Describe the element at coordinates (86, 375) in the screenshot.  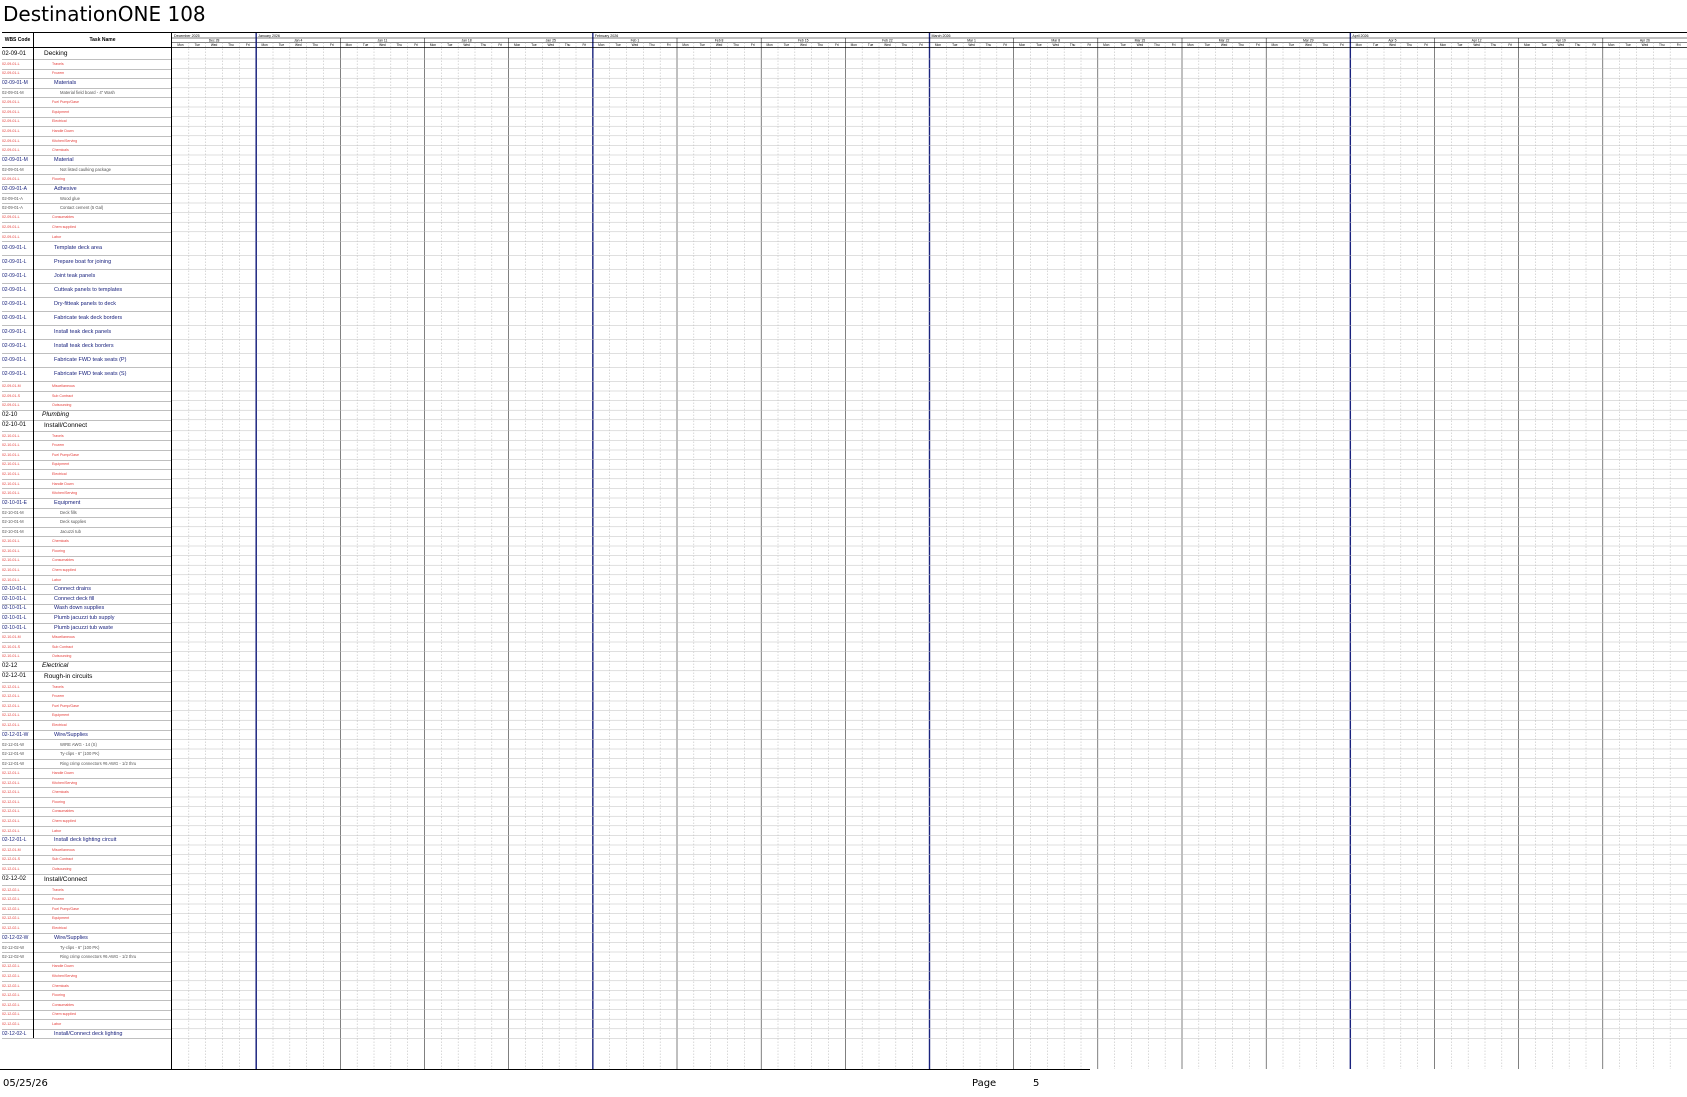
I see `task-row: 02-09-01-L Fabricate FWD teak seats (S)` at that location.